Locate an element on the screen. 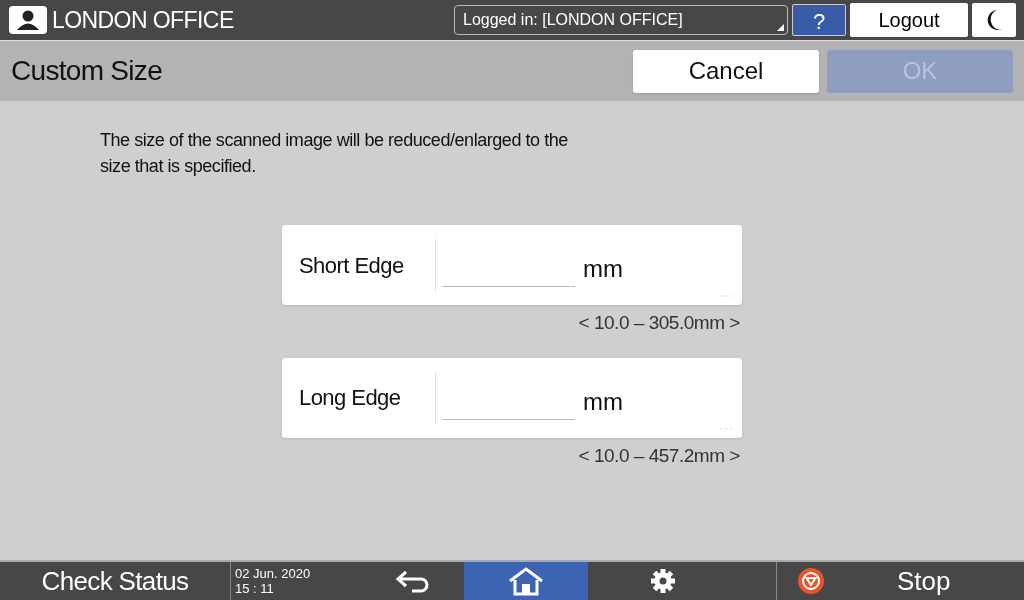  moon-icon is located at coordinates (994, 20).